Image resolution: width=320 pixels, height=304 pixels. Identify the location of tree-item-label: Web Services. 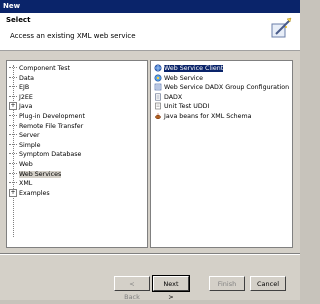
(40, 174).